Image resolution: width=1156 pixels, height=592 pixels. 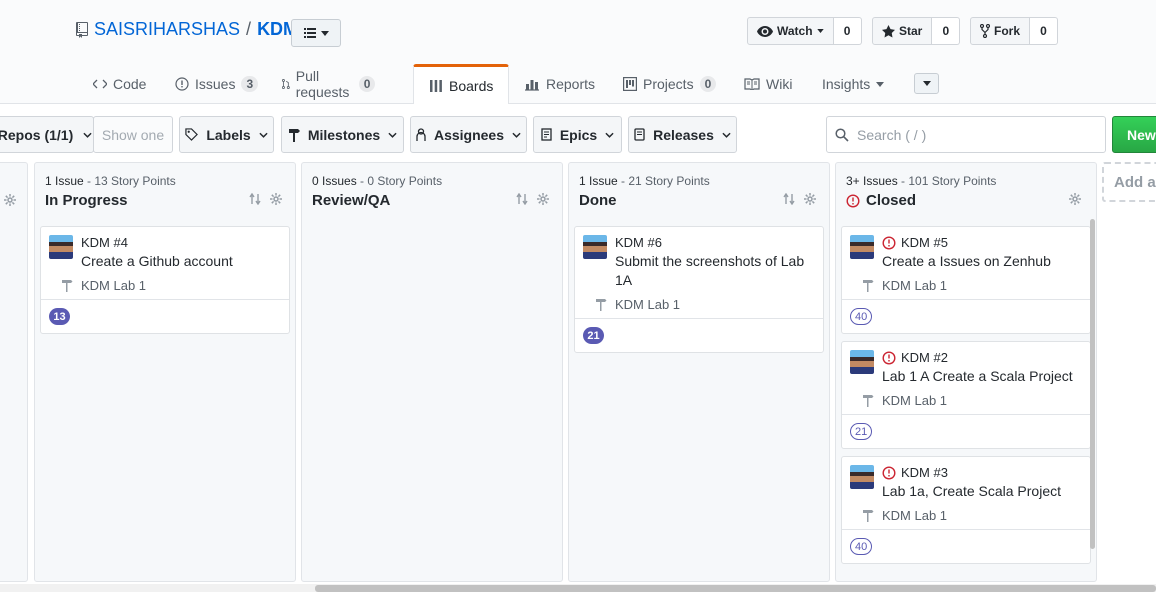 What do you see at coordinates (1044, 31) in the screenshot?
I see `fork-count: 0` at bounding box center [1044, 31].